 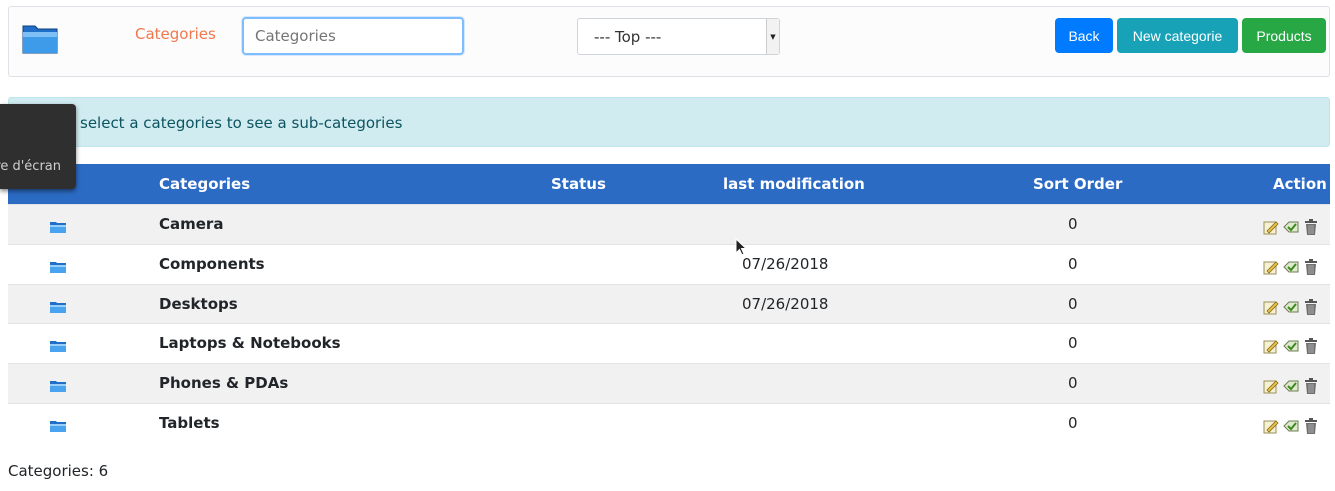 What do you see at coordinates (741, 247) in the screenshot?
I see `cursor-icon` at bounding box center [741, 247].